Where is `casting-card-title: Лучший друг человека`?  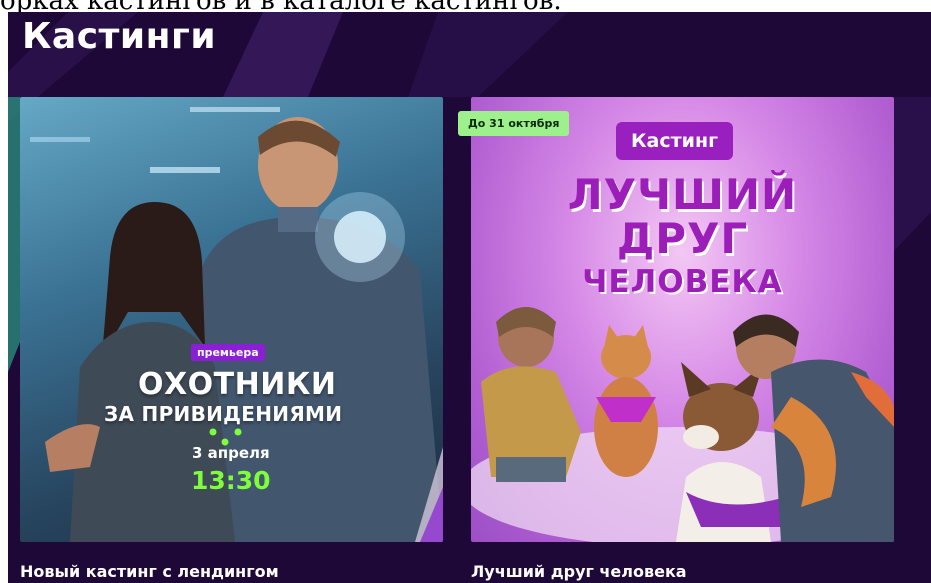
casting-card-title: Лучший друг человека is located at coordinates (682, 571).